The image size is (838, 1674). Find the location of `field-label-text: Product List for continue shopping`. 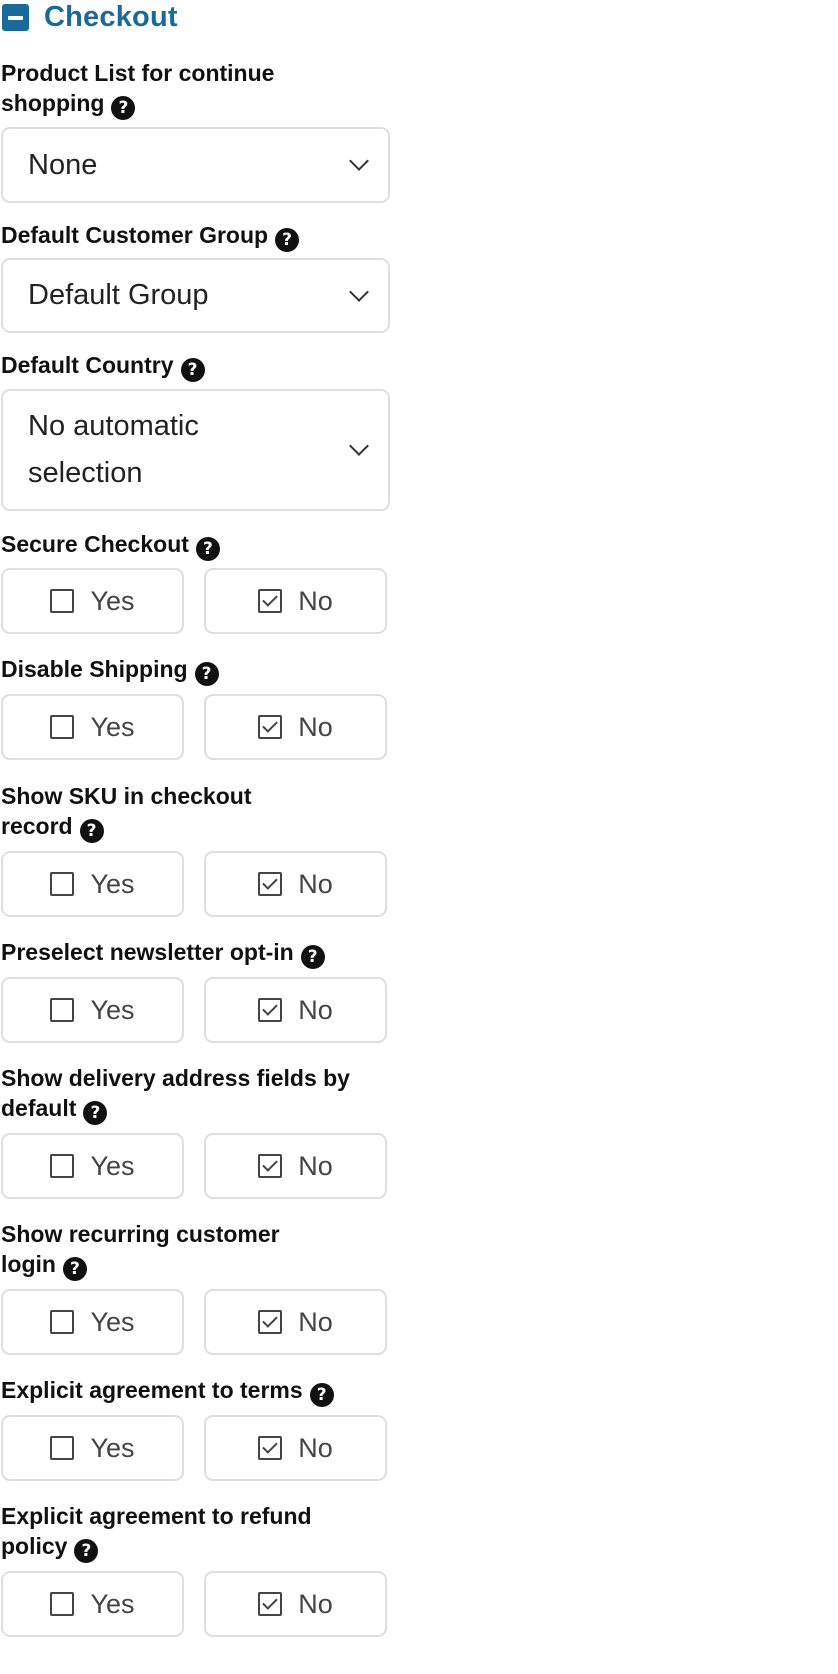

field-label-text: Product List for continue shopping is located at coordinates (138, 88).